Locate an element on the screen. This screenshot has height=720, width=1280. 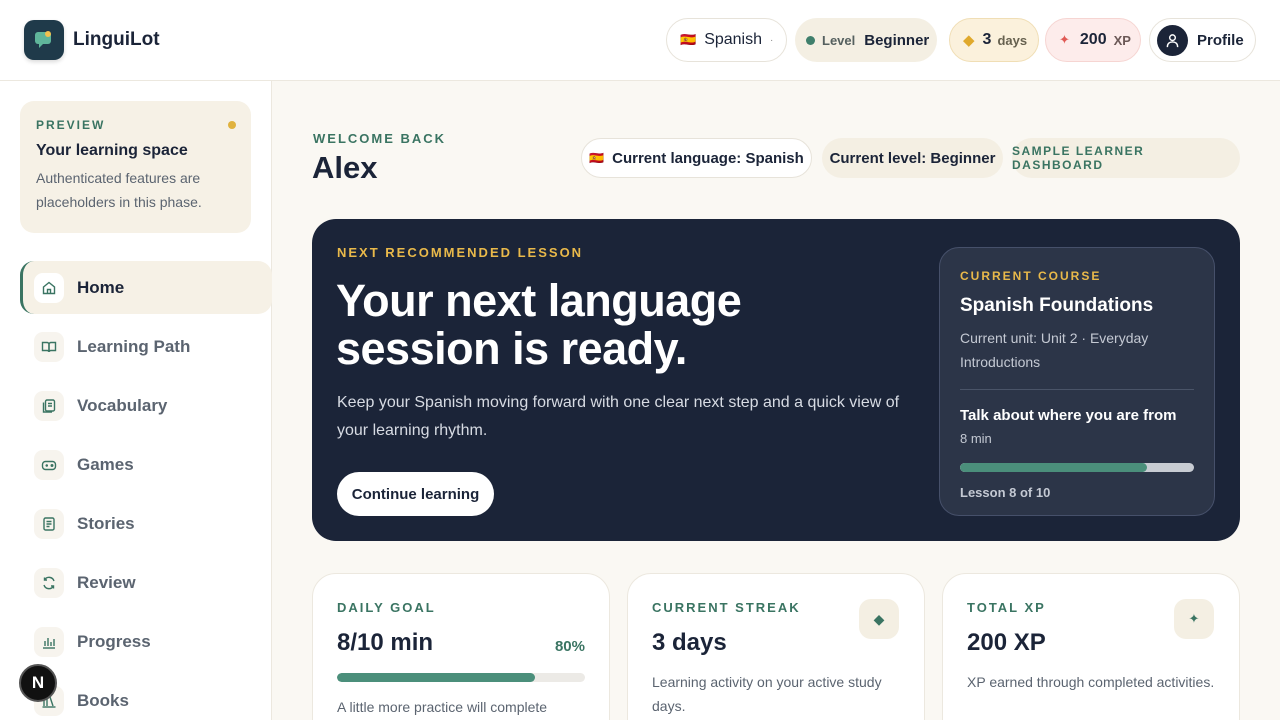
sidebar-item-label: Games is located at coordinates (105, 464).